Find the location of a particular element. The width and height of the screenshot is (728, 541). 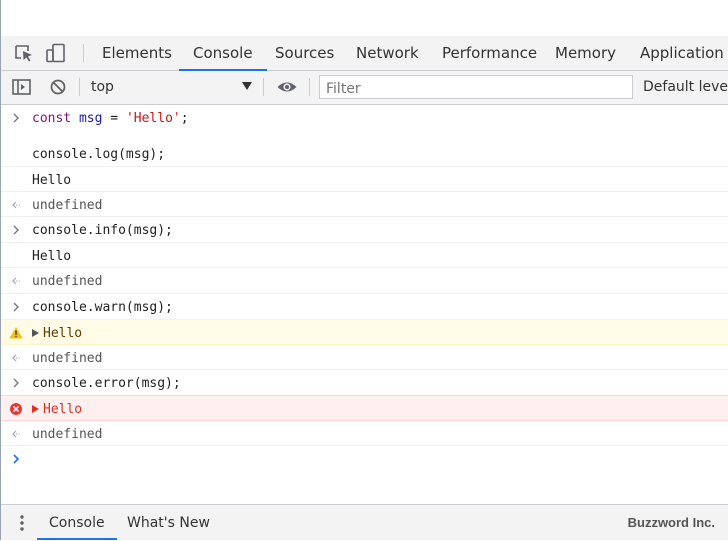

tab-performance: Performance is located at coordinates (489, 53).